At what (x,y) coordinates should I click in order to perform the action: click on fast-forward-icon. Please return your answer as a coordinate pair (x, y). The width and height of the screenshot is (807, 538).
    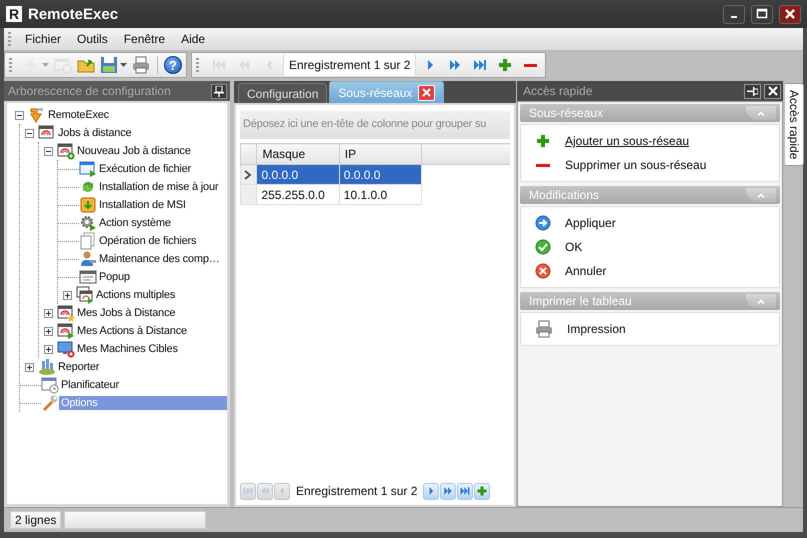
    Looking at the image, I should click on (448, 491).